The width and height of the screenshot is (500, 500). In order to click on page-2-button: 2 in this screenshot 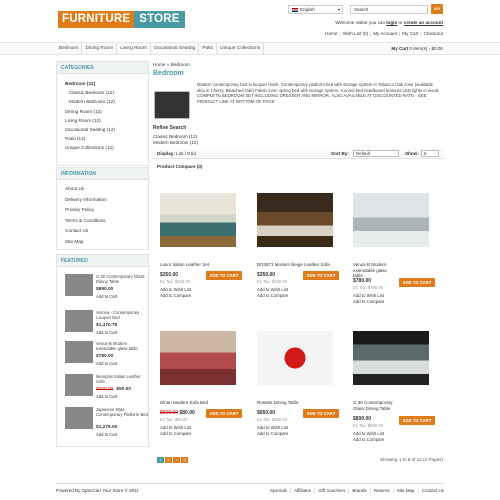, I will do `click(168, 460)`.